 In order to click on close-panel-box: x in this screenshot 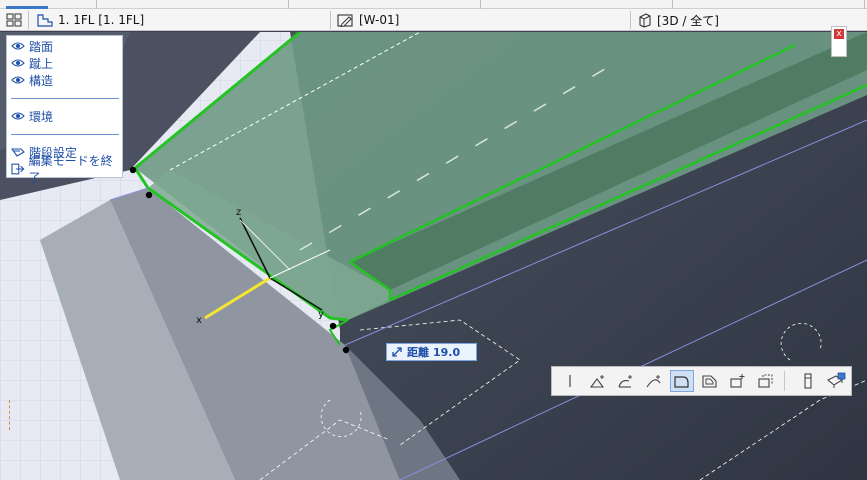, I will do `click(839, 41)`.